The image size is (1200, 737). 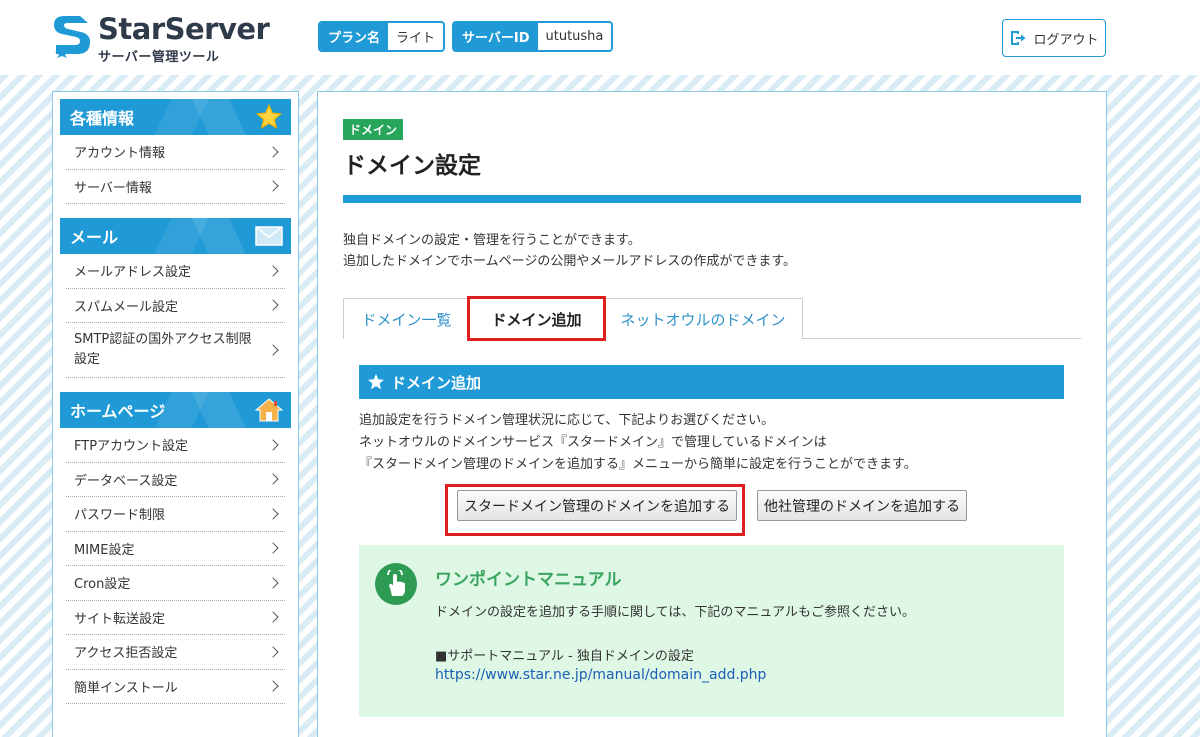 I want to click on sidebar-item-server-info: サーバー情報, so click(x=175, y=187).